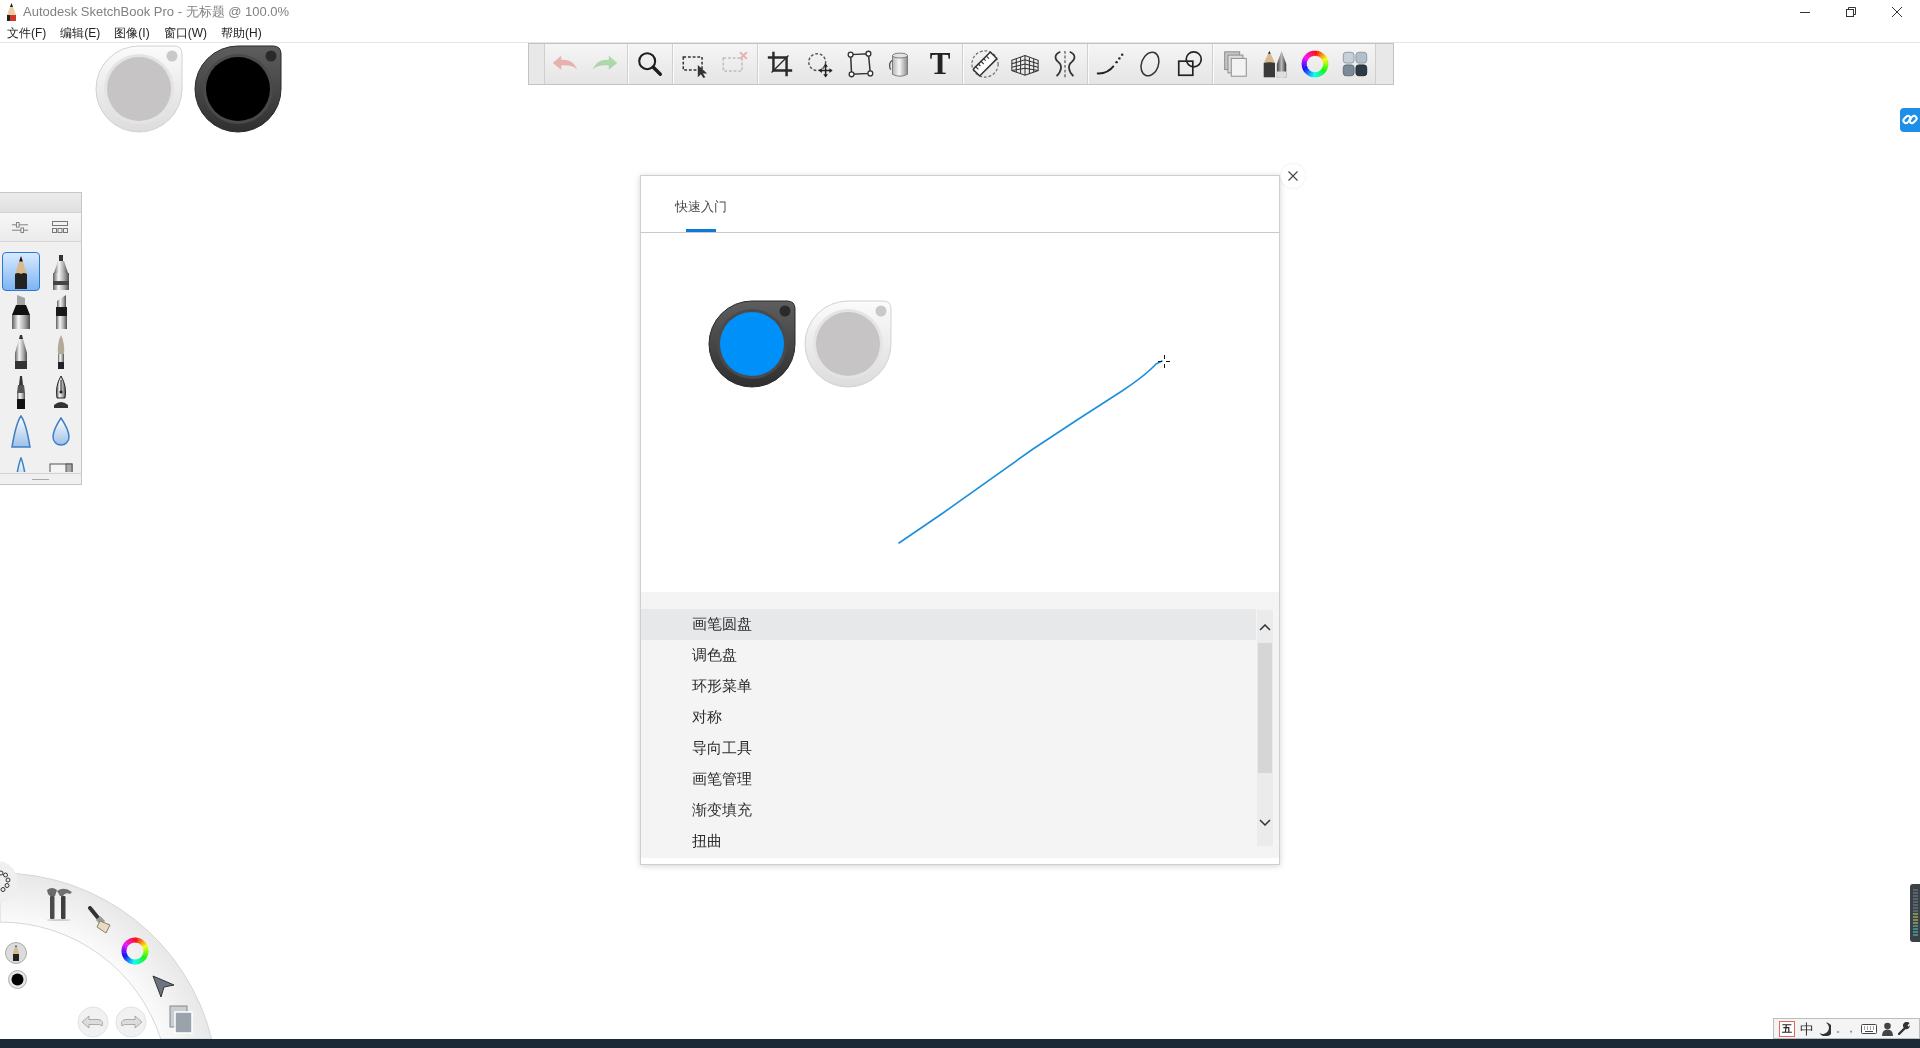  I want to click on list-item: 渐变填充, so click(948, 810).